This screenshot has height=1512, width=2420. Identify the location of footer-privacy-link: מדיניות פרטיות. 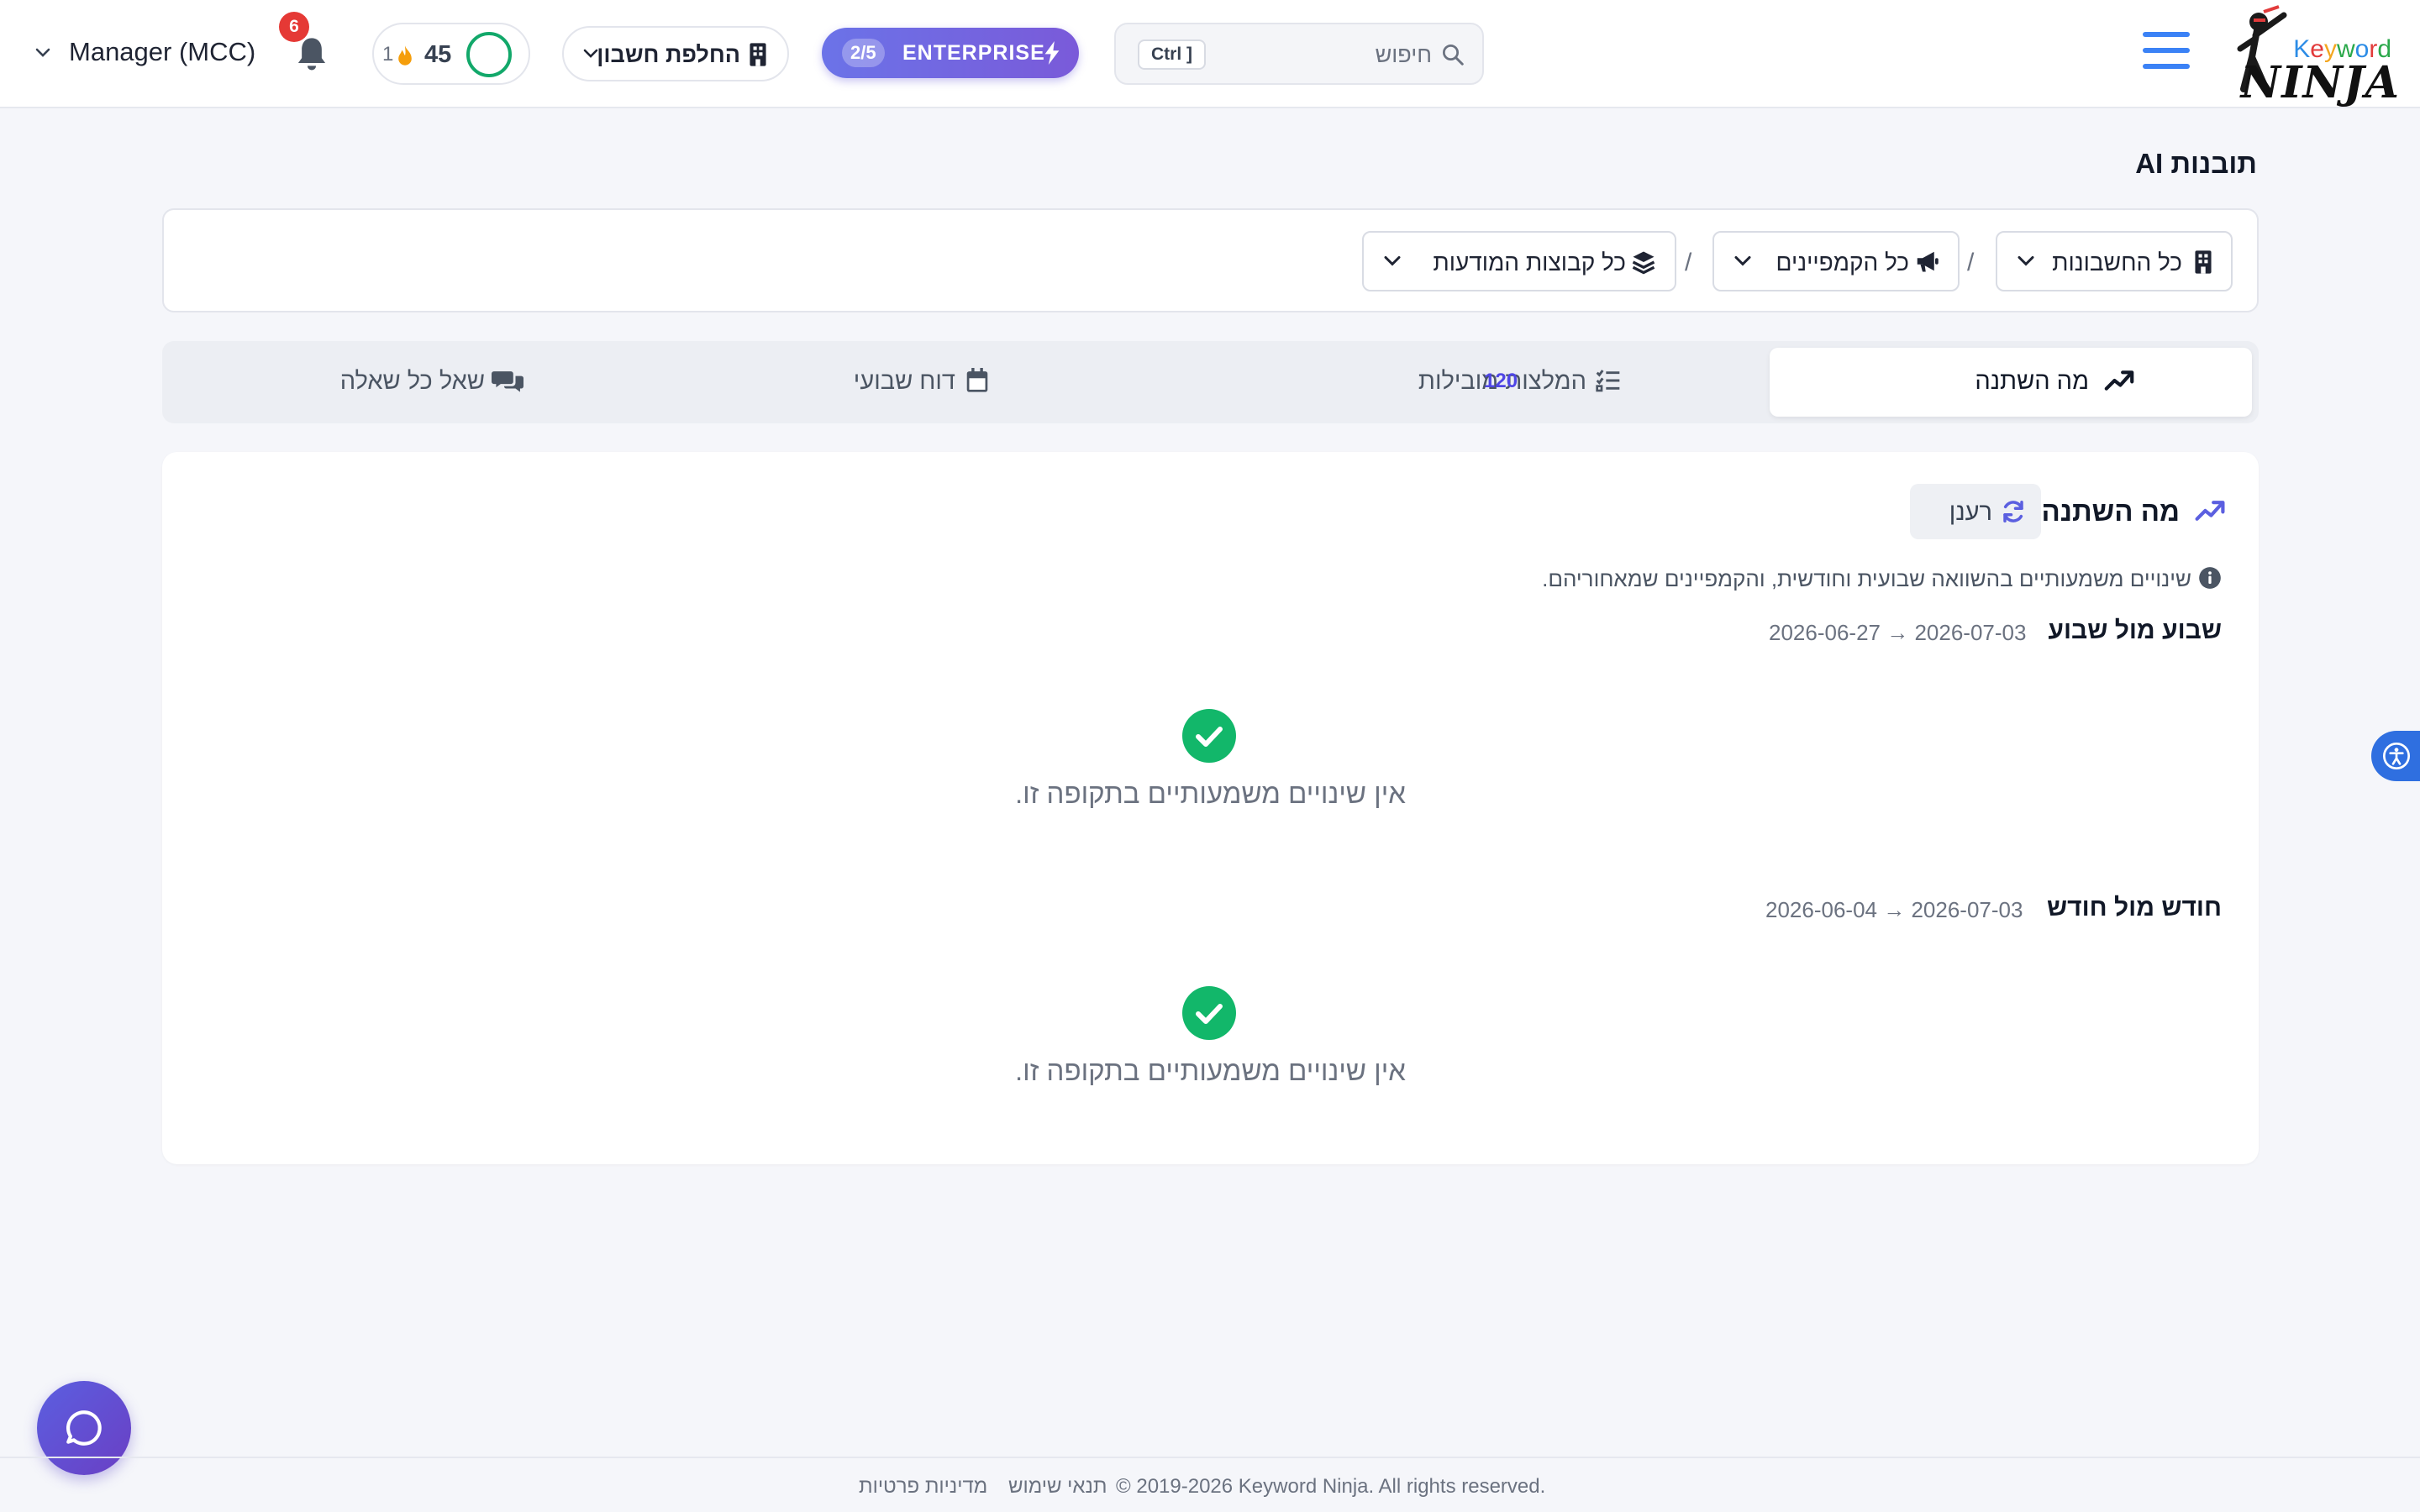
(923, 1487).